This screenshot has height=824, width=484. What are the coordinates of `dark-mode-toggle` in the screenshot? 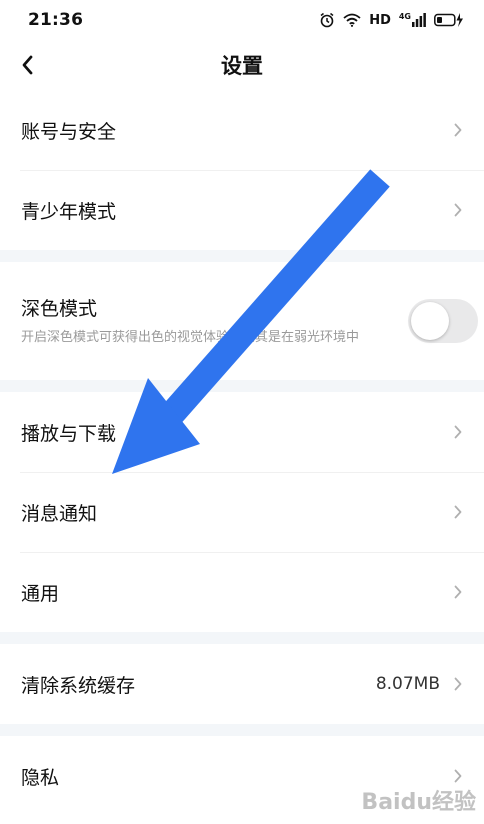 It's located at (443, 321).